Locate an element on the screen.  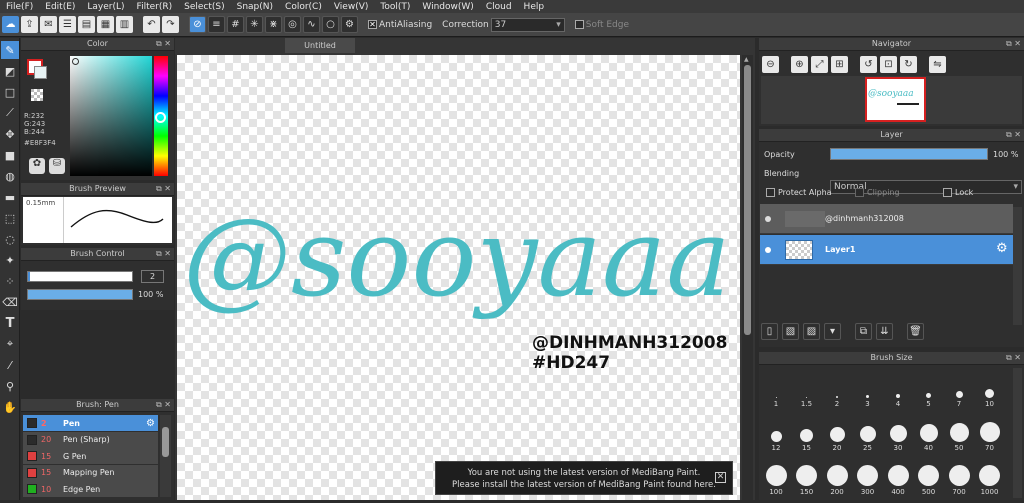
brush-size-scrollbar is located at coordinates (1017, 433).